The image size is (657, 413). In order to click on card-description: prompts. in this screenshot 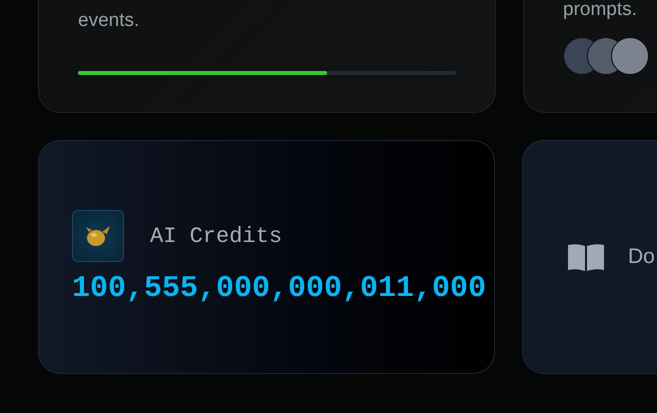, I will do `click(600, 11)`.